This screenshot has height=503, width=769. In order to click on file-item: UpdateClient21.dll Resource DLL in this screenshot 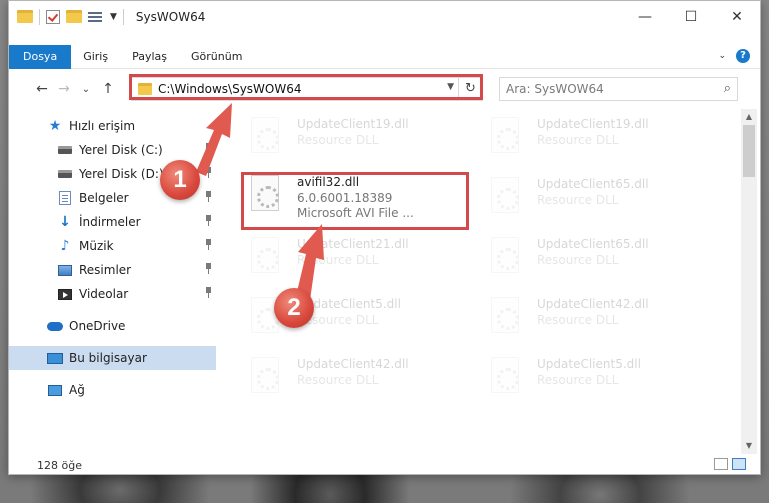, I will do `click(341, 257)`.